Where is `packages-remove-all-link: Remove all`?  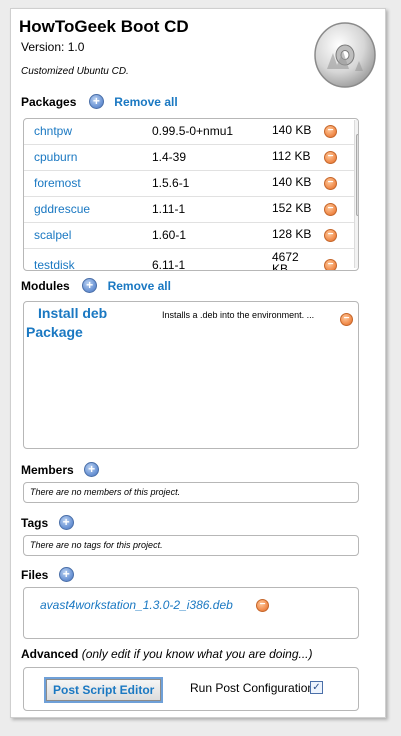 packages-remove-all-link: Remove all is located at coordinates (145, 102).